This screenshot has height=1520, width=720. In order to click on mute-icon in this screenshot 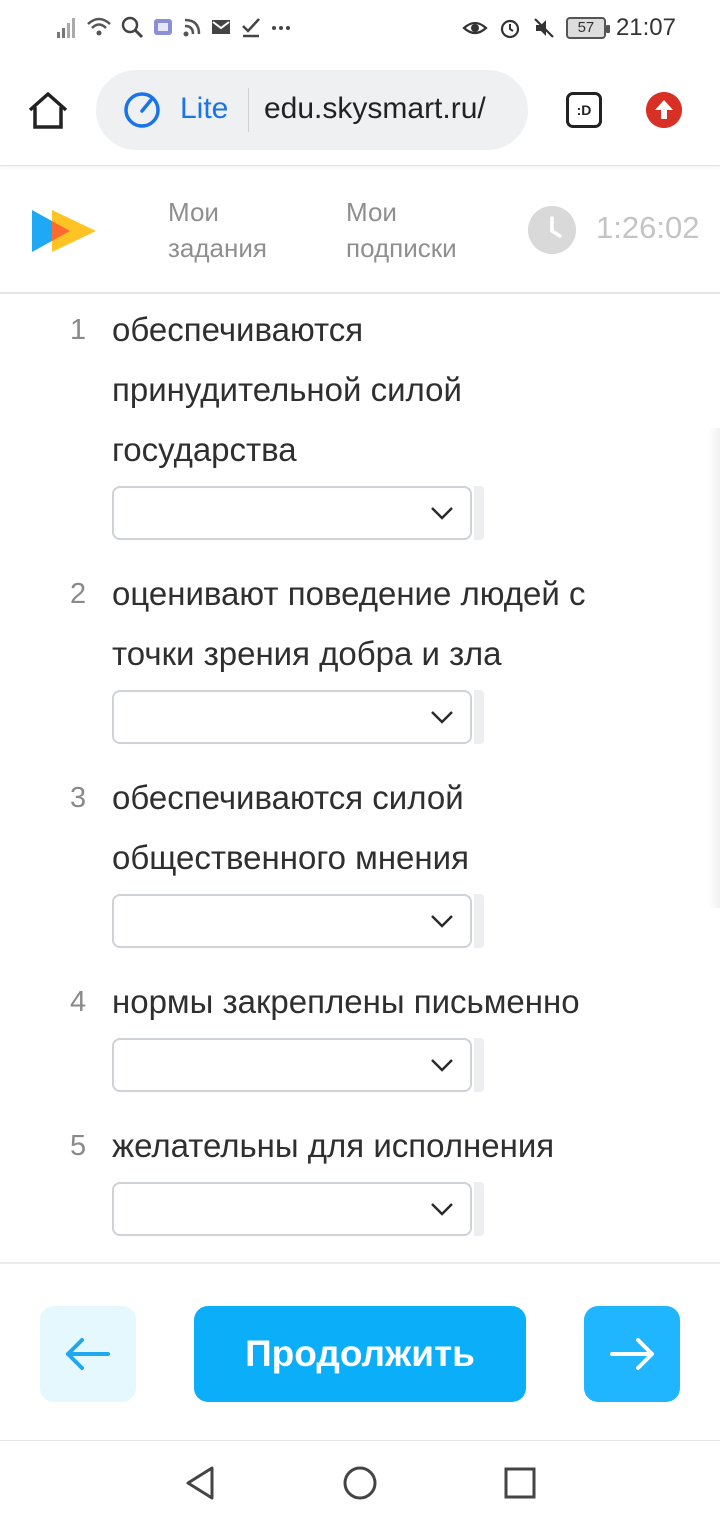, I will do `click(544, 28)`.